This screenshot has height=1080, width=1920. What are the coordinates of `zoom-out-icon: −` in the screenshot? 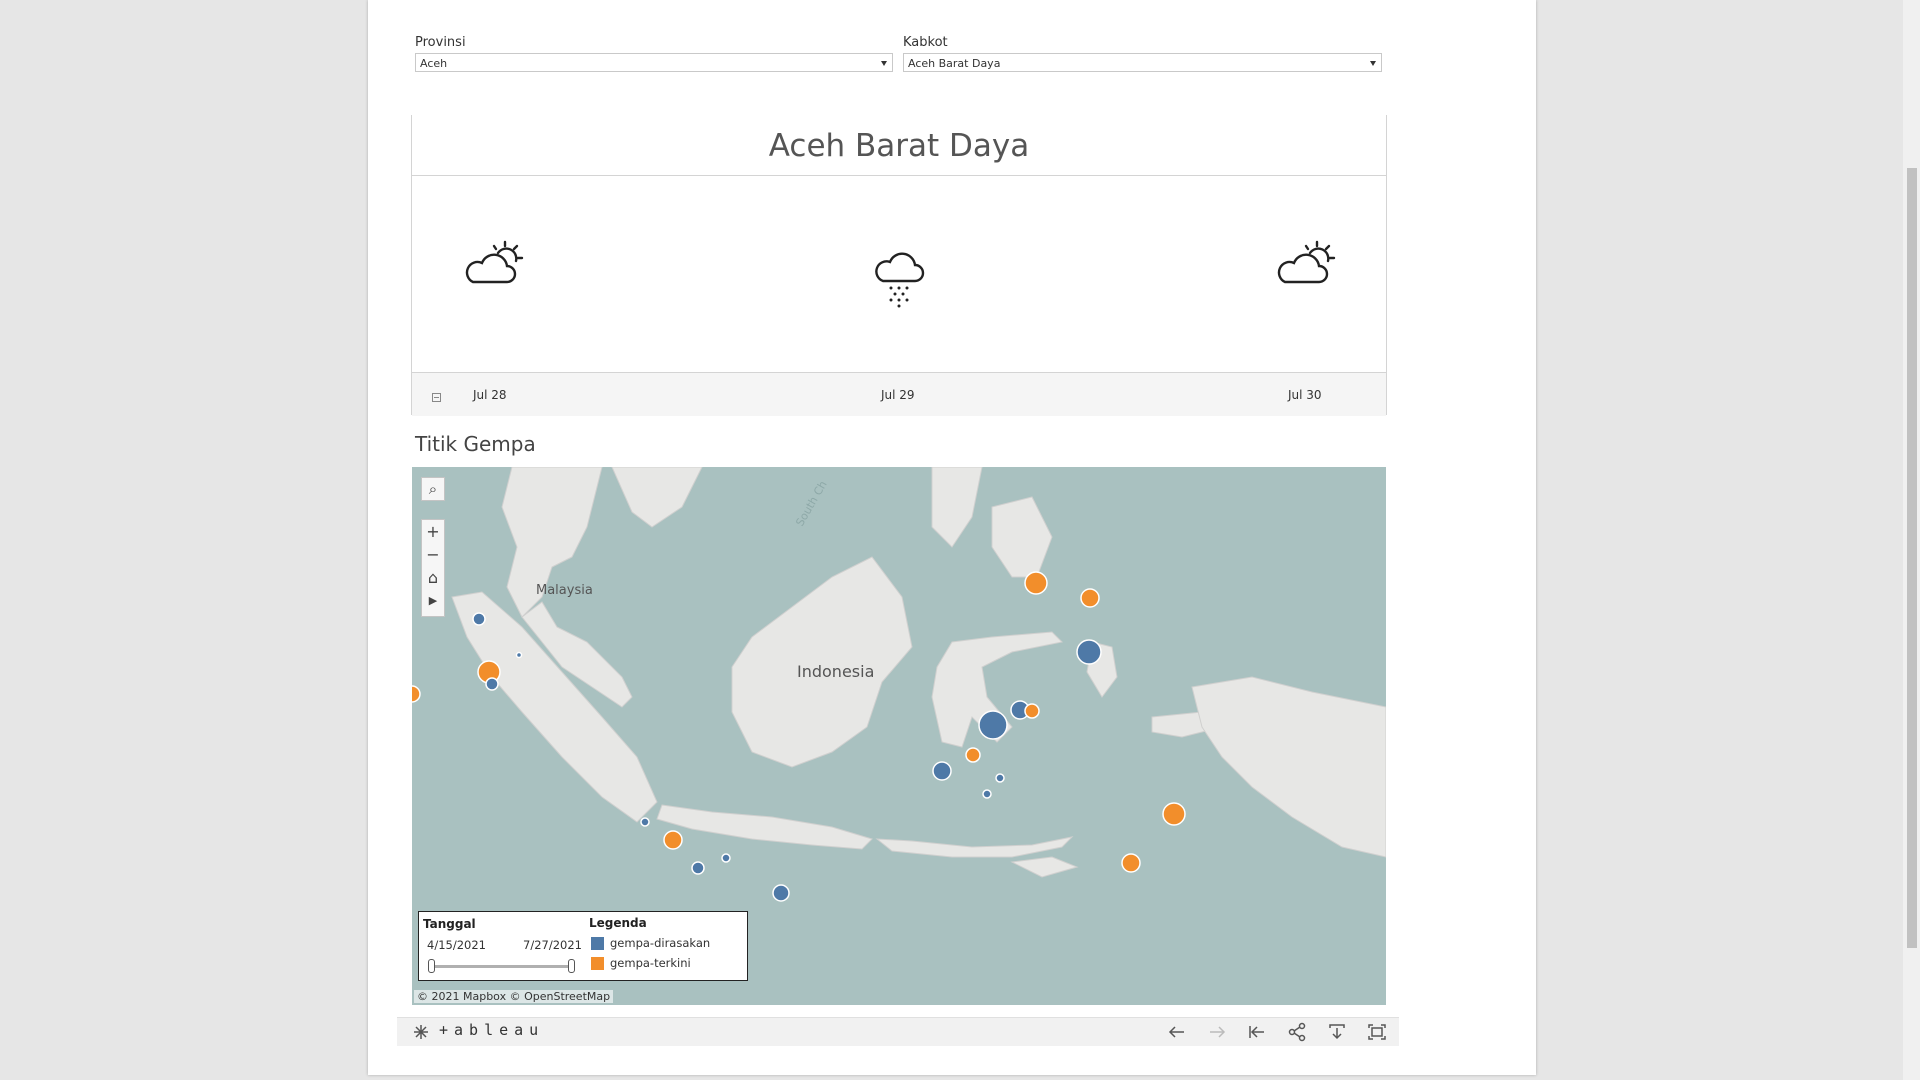 It's located at (433, 554).